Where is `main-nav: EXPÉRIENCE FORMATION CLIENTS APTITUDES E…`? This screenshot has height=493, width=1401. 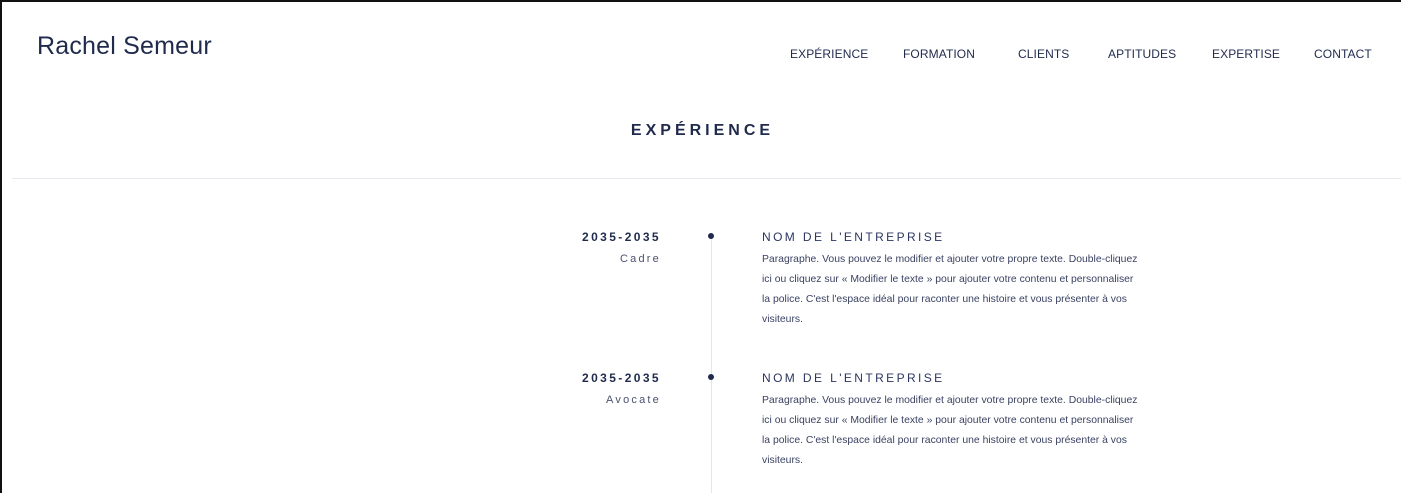 main-nav: EXPÉRIENCE FORMATION CLIENTS APTITUDES E… is located at coordinates (701, 55).